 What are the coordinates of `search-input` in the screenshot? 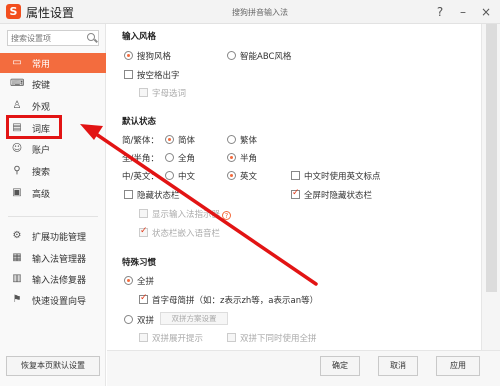 It's located at (46, 38).